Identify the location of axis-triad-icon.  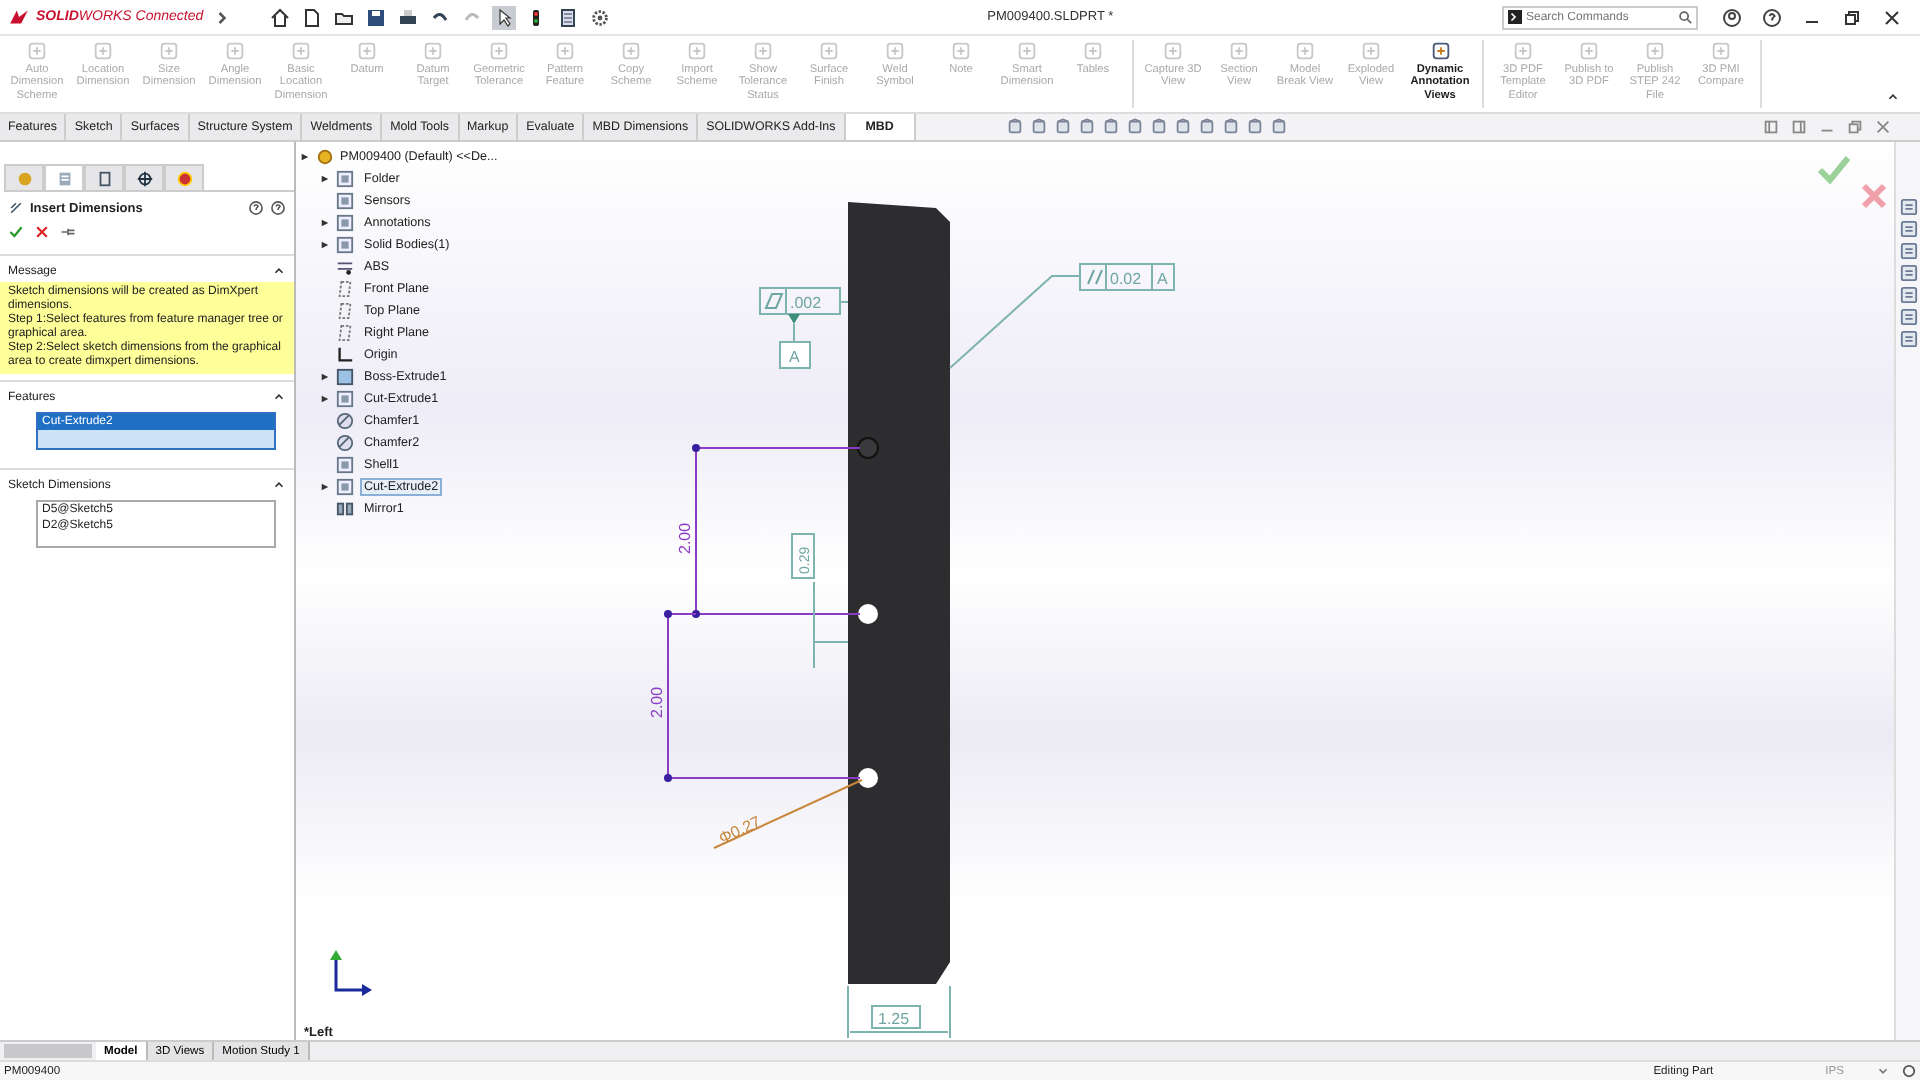
(351, 973).